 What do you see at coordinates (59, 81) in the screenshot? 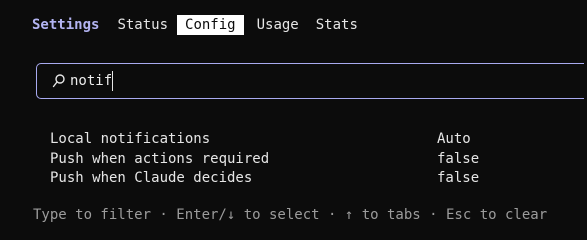
I see `search-icon` at bounding box center [59, 81].